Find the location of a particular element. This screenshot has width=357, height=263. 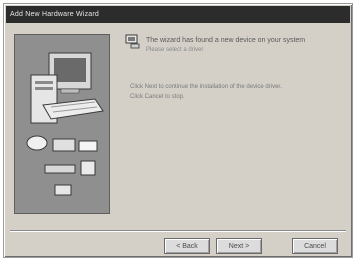

cancel-button: Cancel is located at coordinates (315, 246).